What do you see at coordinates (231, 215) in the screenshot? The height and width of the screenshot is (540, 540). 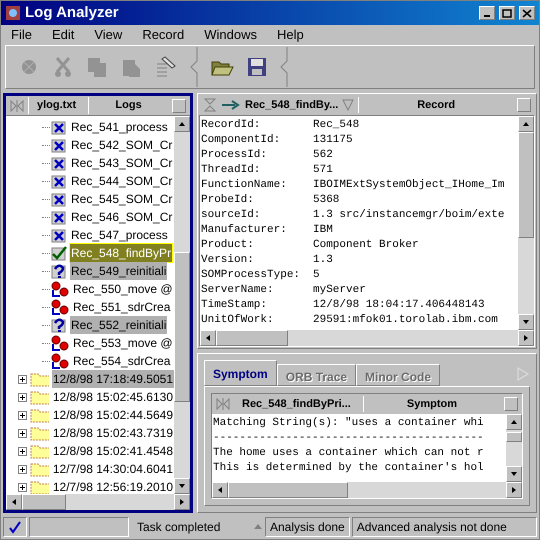 I see `field-name: sourceId:` at bounding box center [231, 215].